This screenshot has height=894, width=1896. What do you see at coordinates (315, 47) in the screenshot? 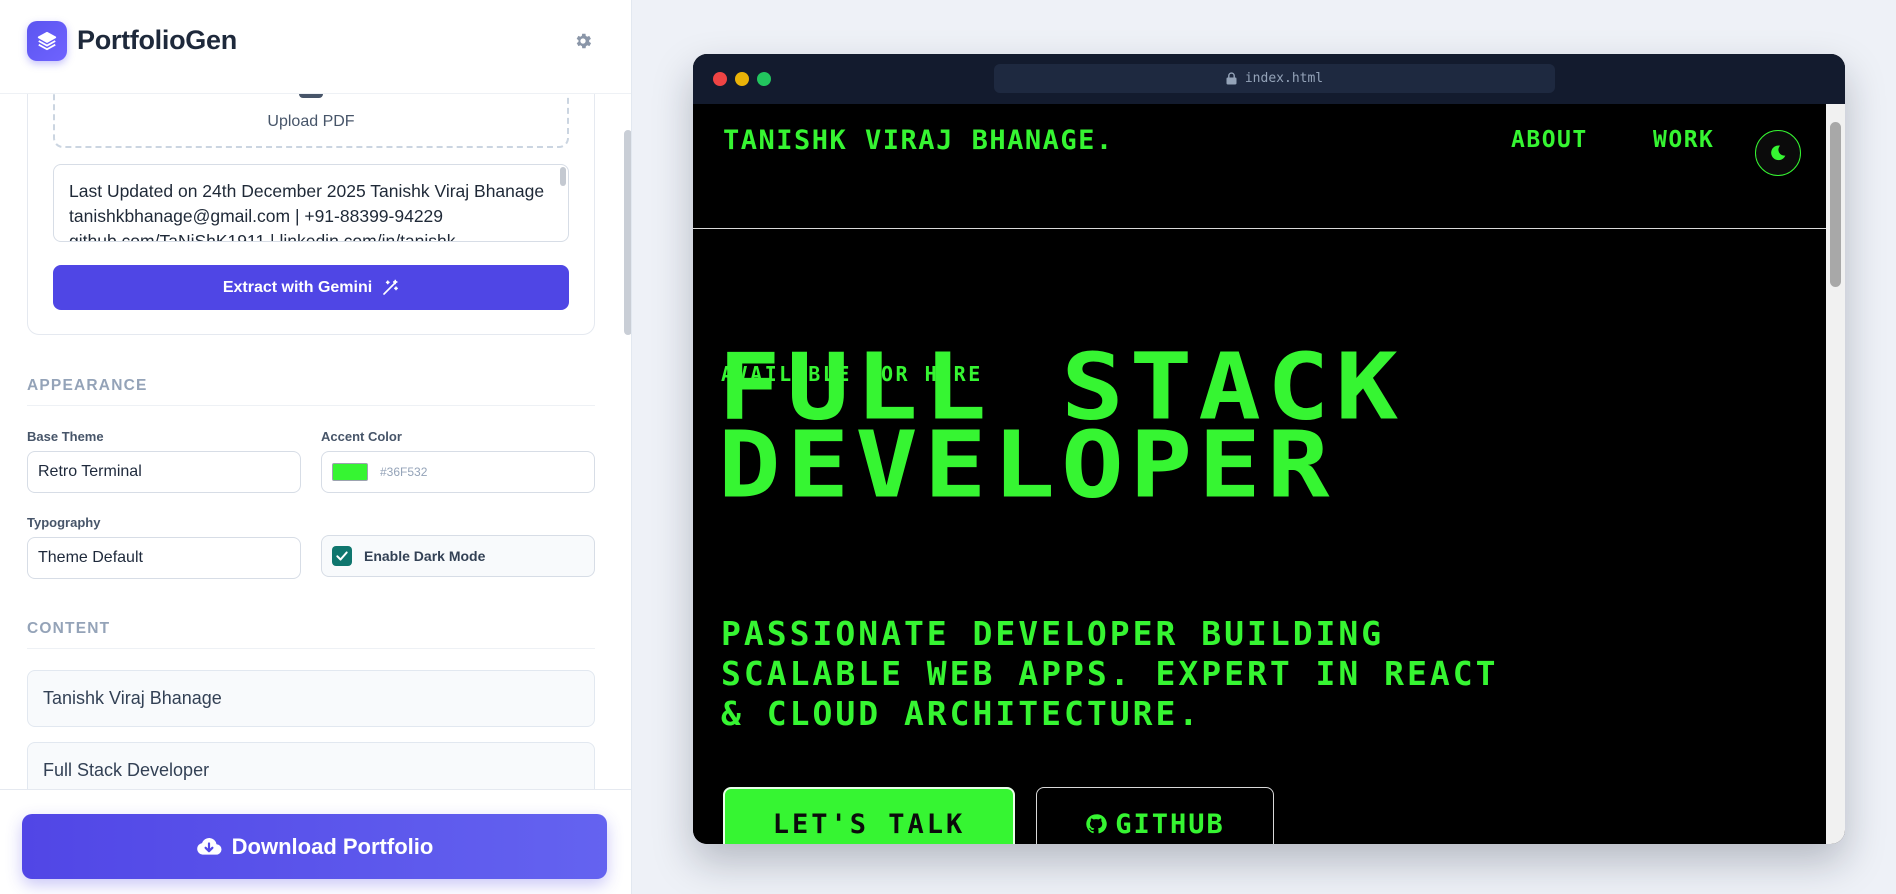
I see `app-header: PortfolioGen` at bounding box center [315, 47].